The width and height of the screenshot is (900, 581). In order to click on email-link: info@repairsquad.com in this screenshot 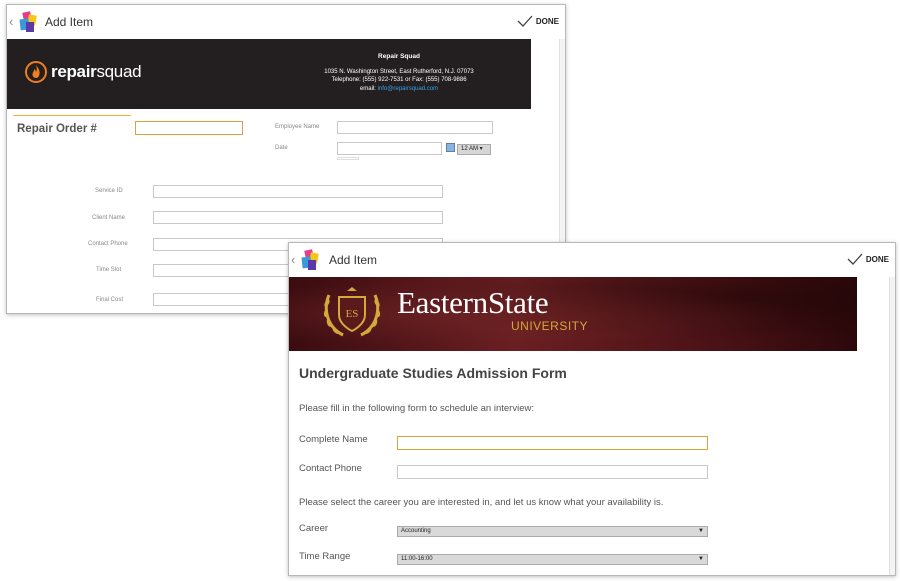, I will do `click(408, 89)`.